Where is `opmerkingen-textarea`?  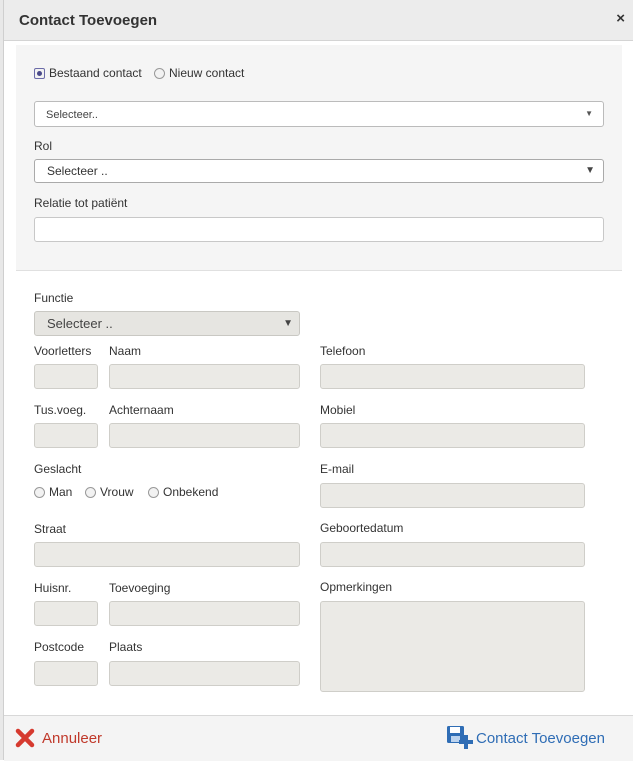
opmerkingen-textarea is located at coordinates (452, 646).